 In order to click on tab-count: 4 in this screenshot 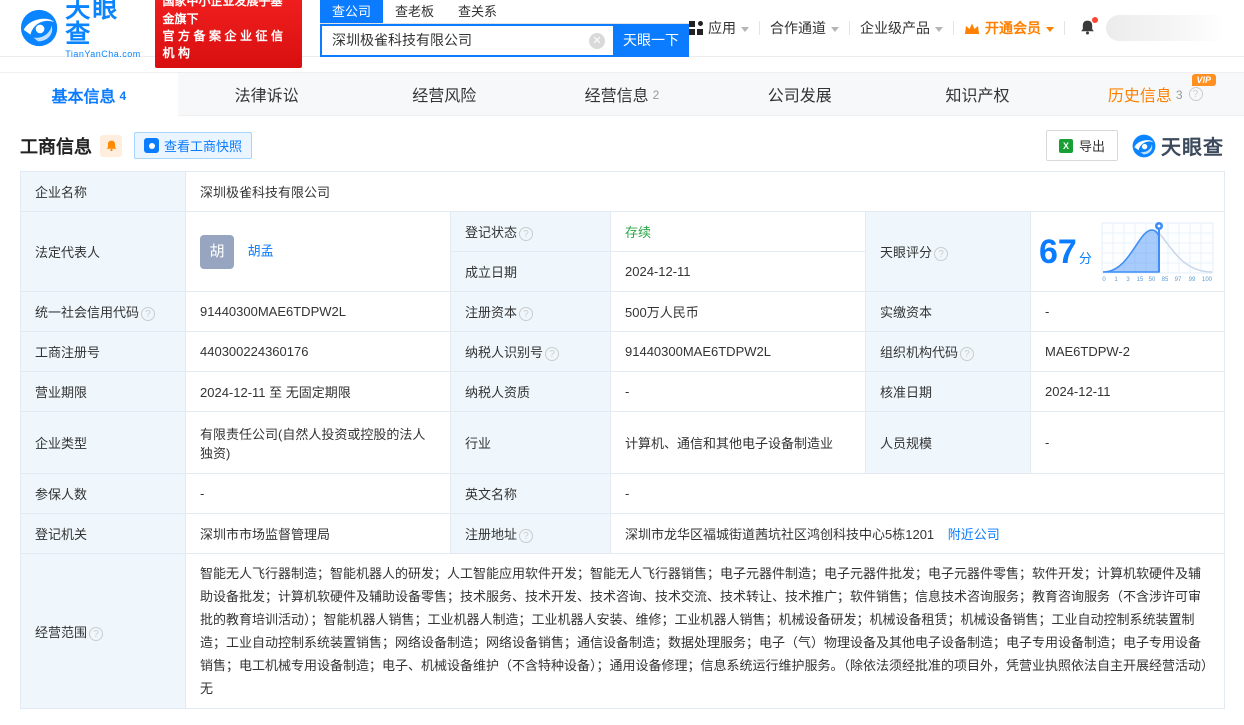, I will do `click(123, 95)`.